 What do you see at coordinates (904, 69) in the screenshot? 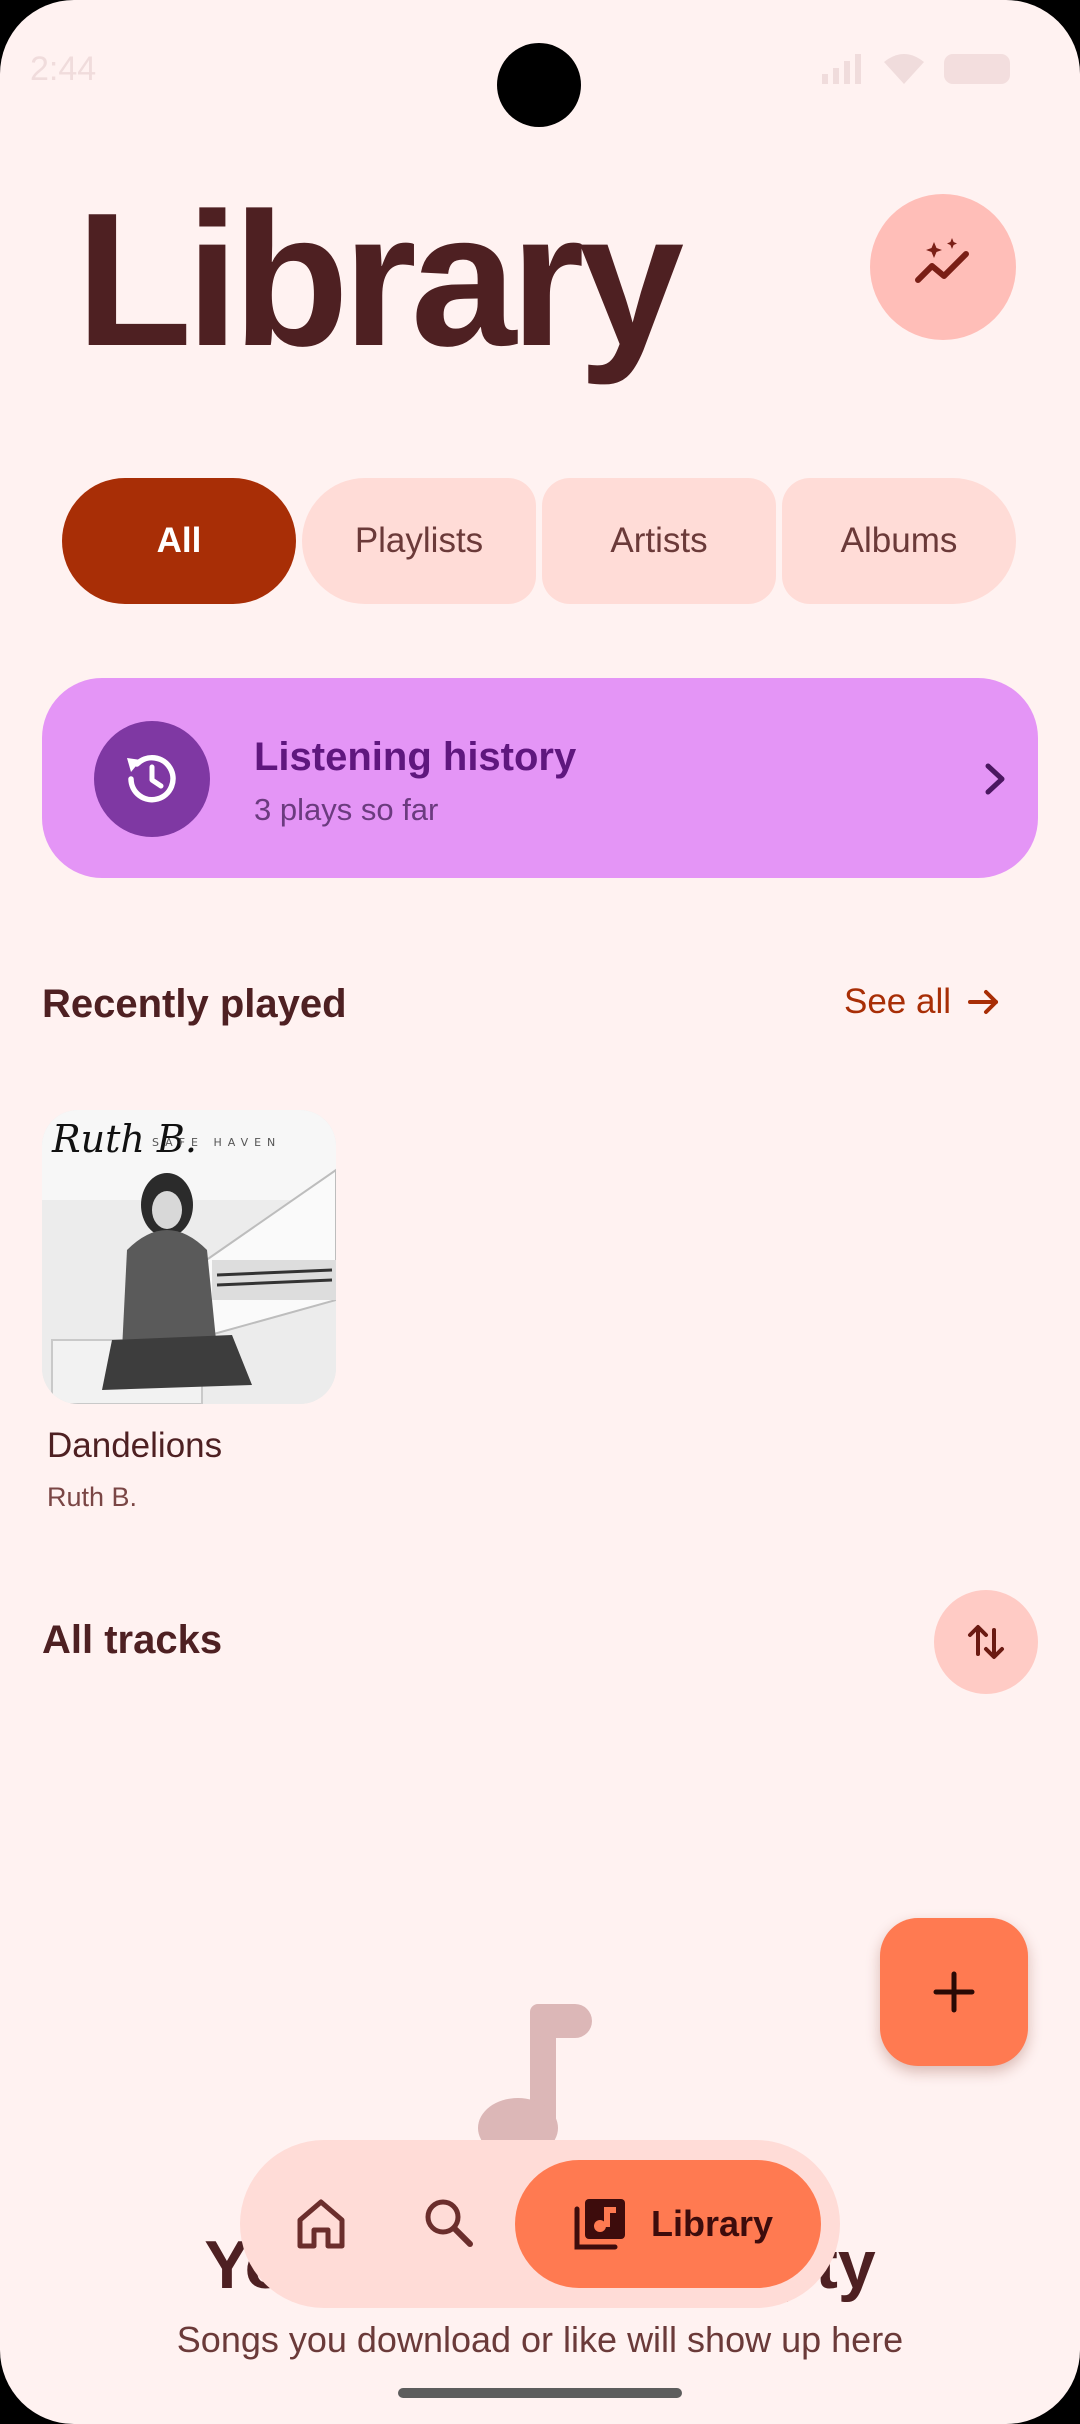
I see `wifi-icon` at bounding box center [904, 69].